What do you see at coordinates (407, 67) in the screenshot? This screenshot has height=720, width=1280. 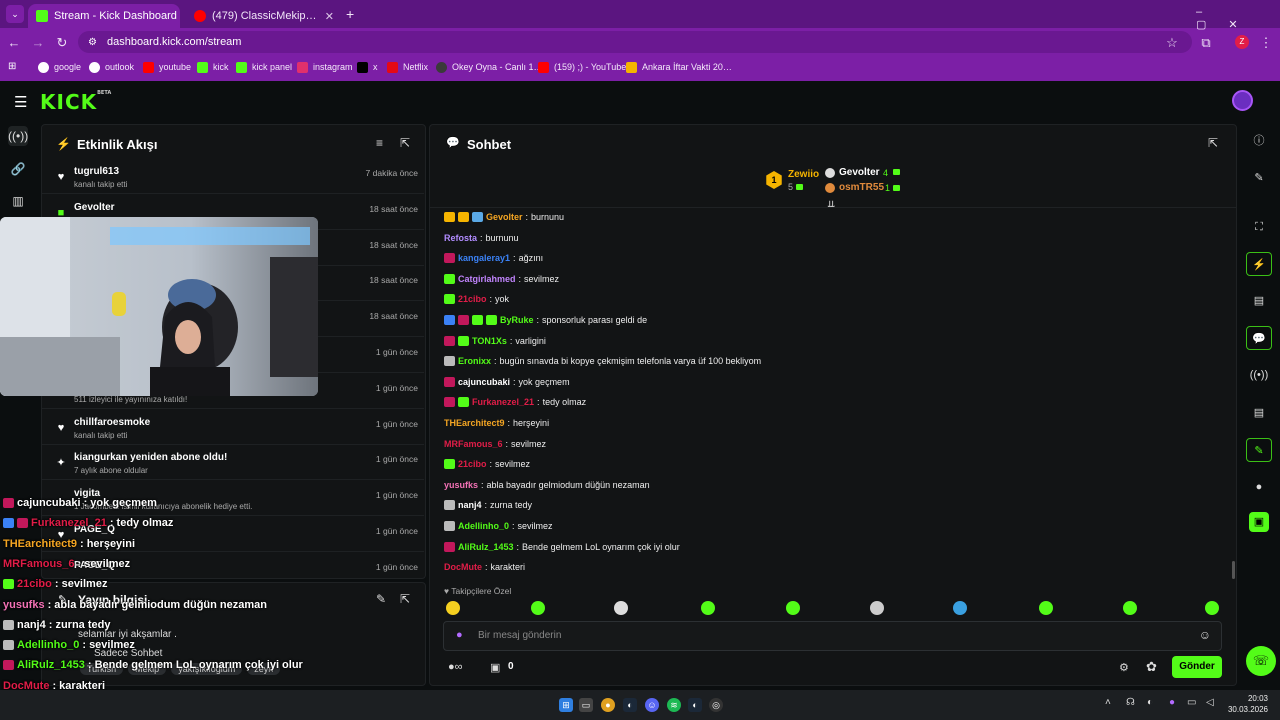 I see `bookmark-netflix: Netflix` at bounding box center [407, 67].